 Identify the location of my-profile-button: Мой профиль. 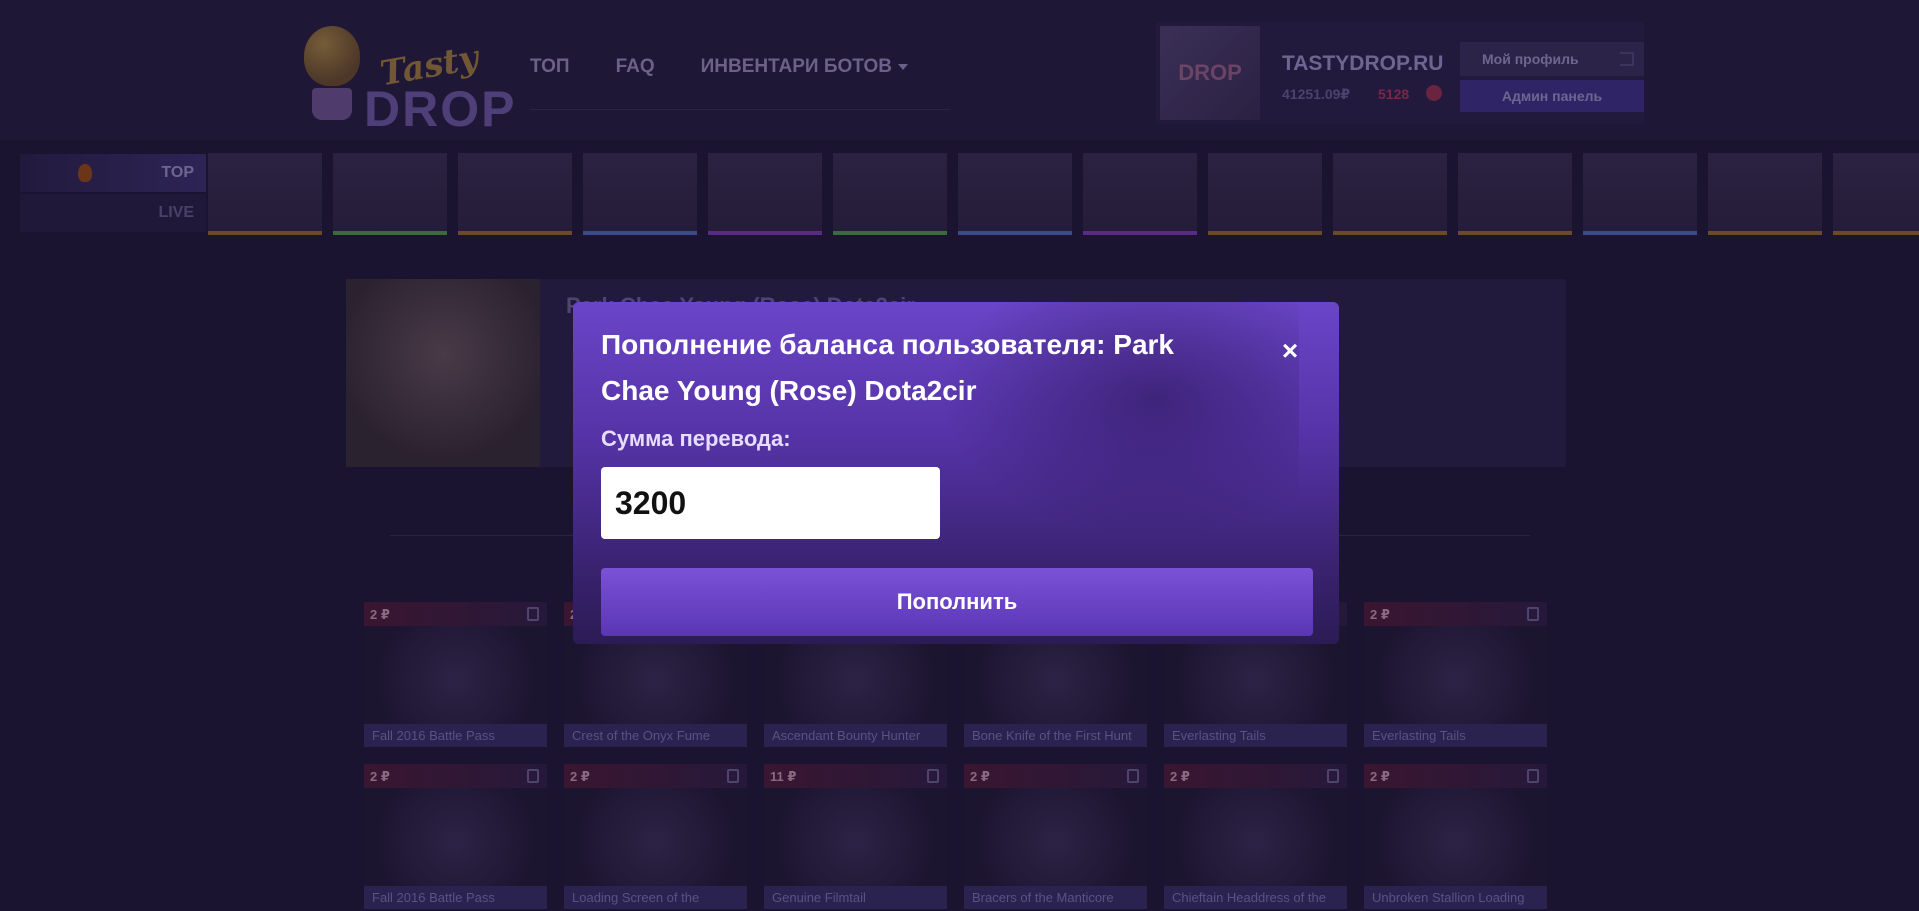
(1552, 59).